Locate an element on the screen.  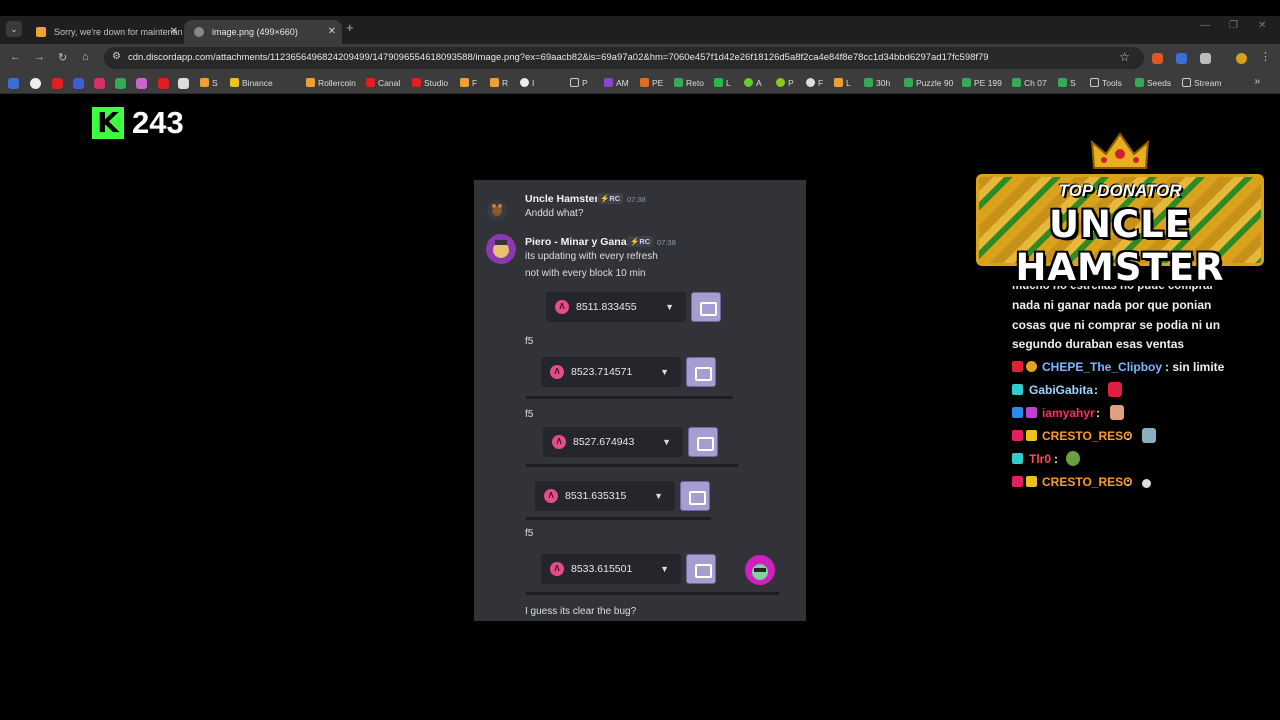
message-username: Piero - Minar y Ganar is located at coordinates (578, 242).